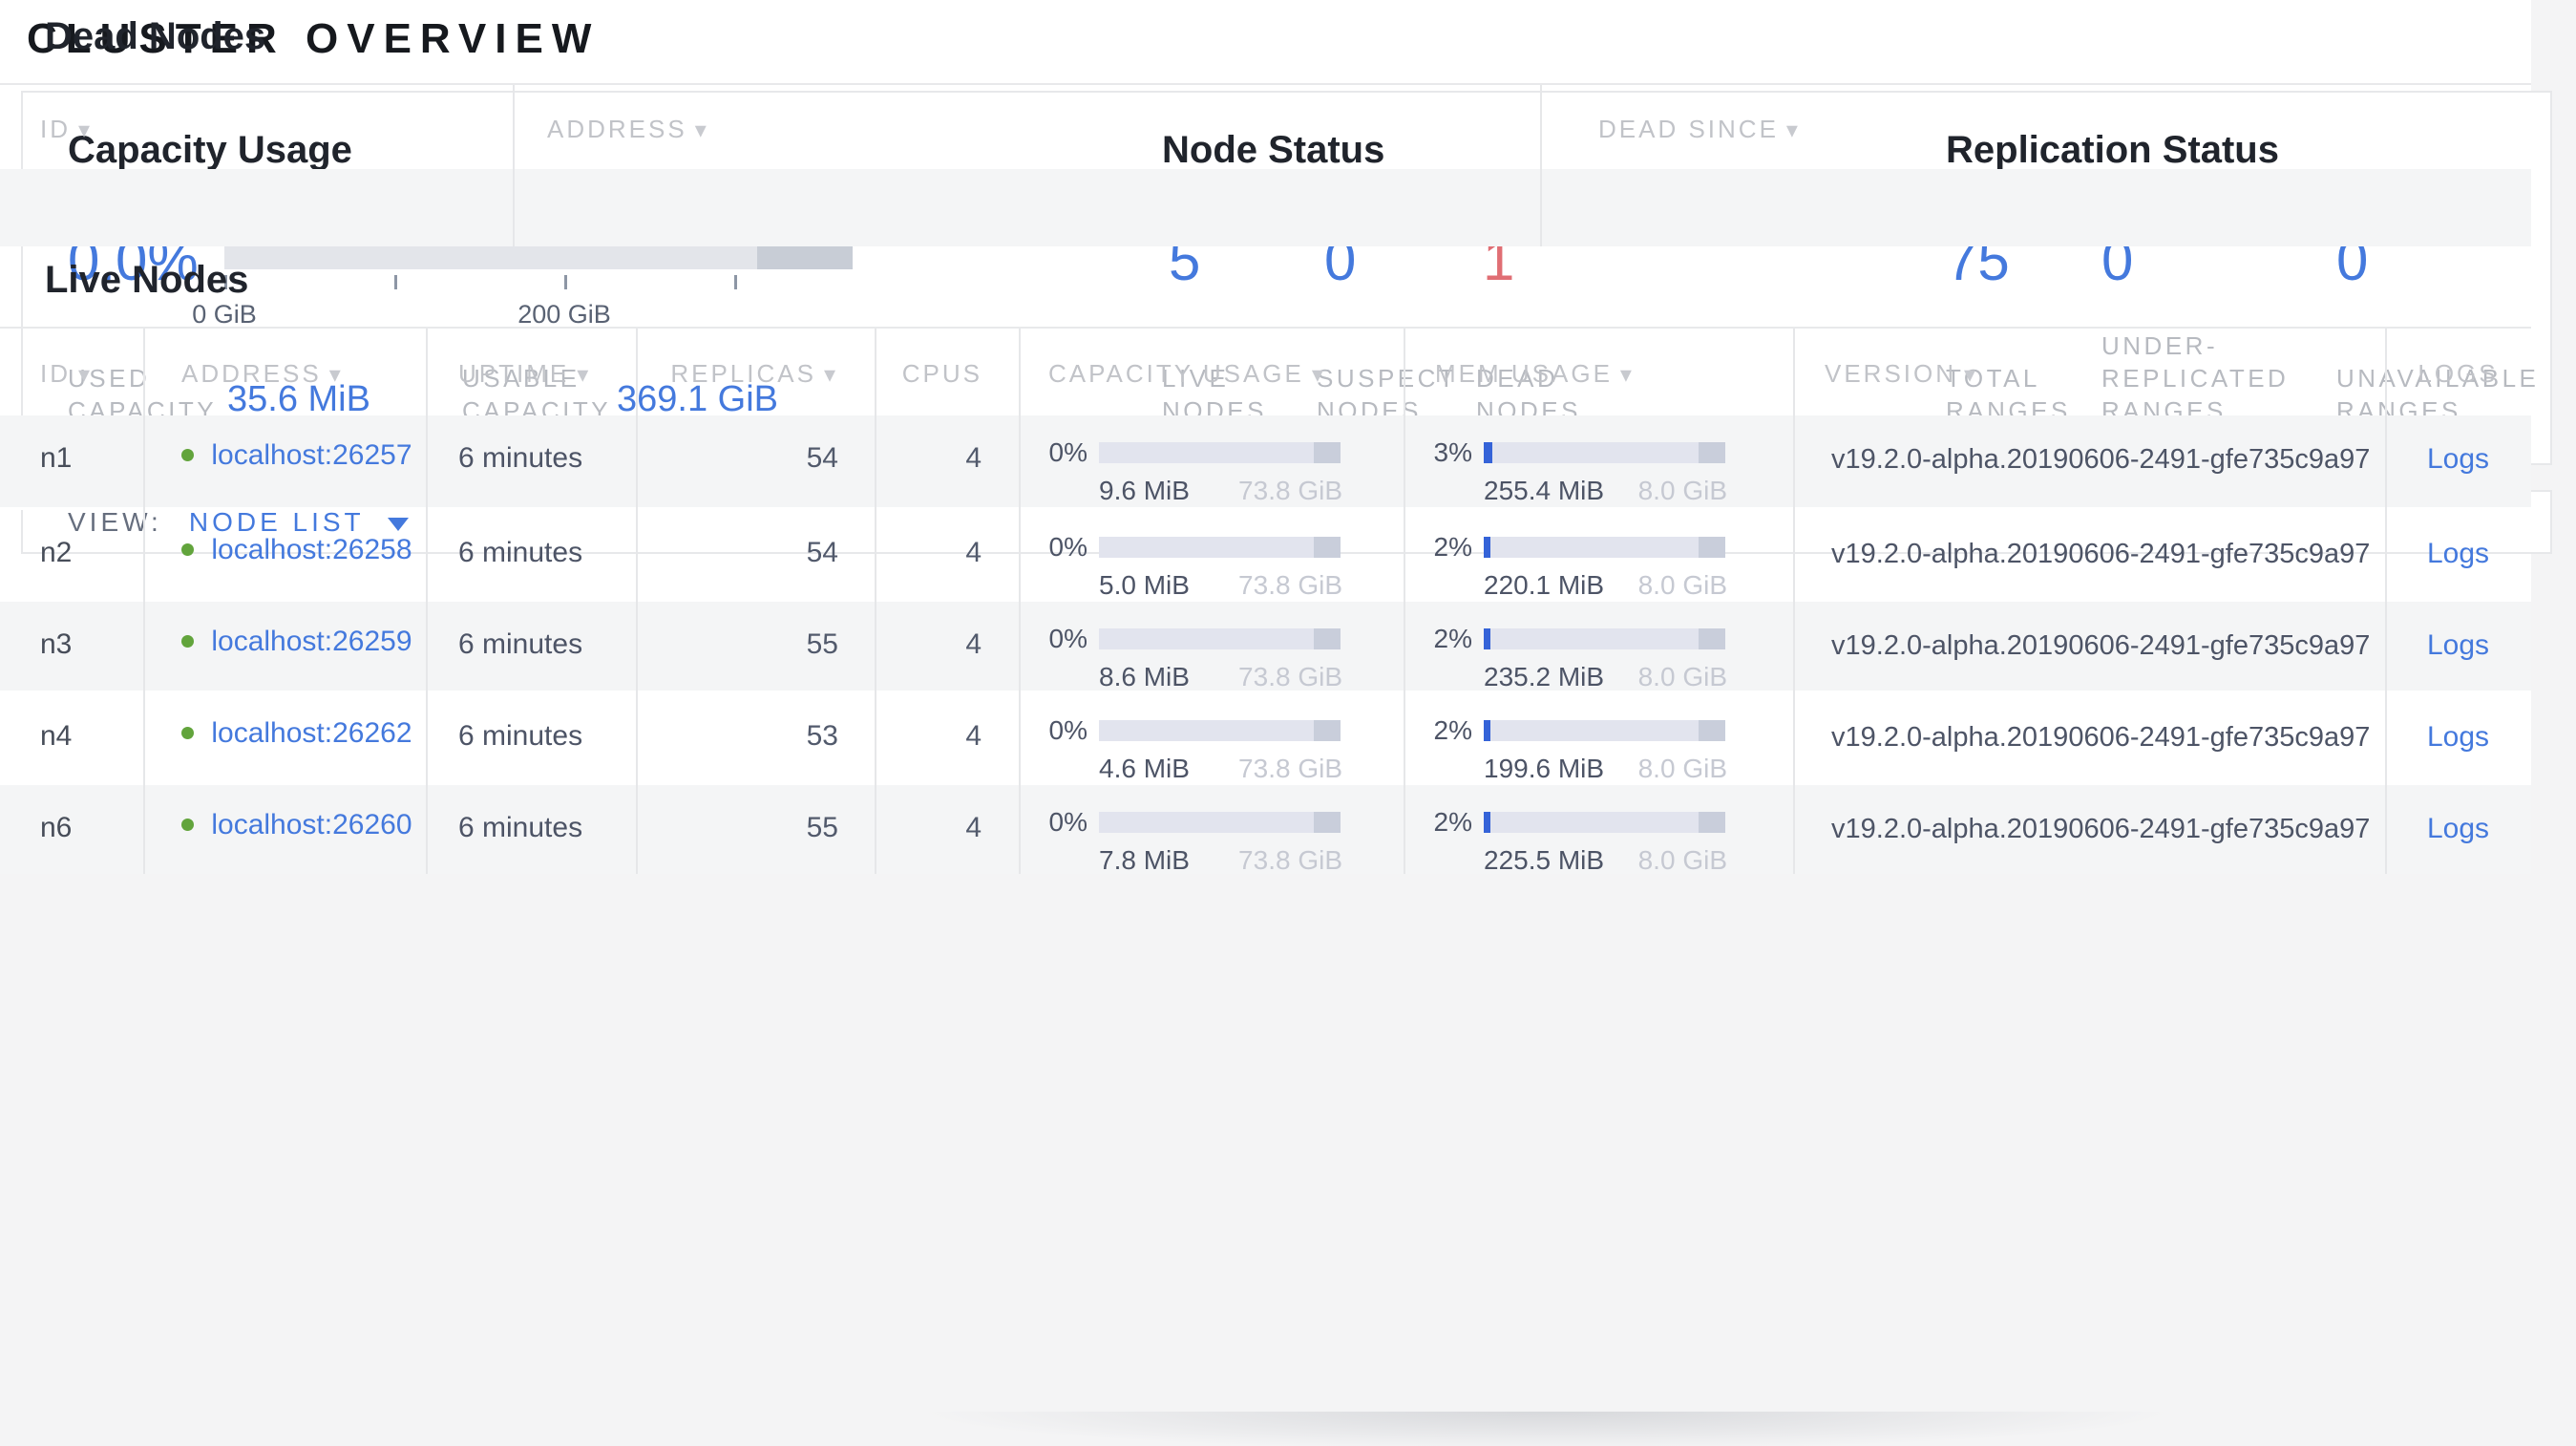 This screenshot has width=2576, height=1446. I want to click on live-col-version: VERSION ▾, so click(2089, 372).